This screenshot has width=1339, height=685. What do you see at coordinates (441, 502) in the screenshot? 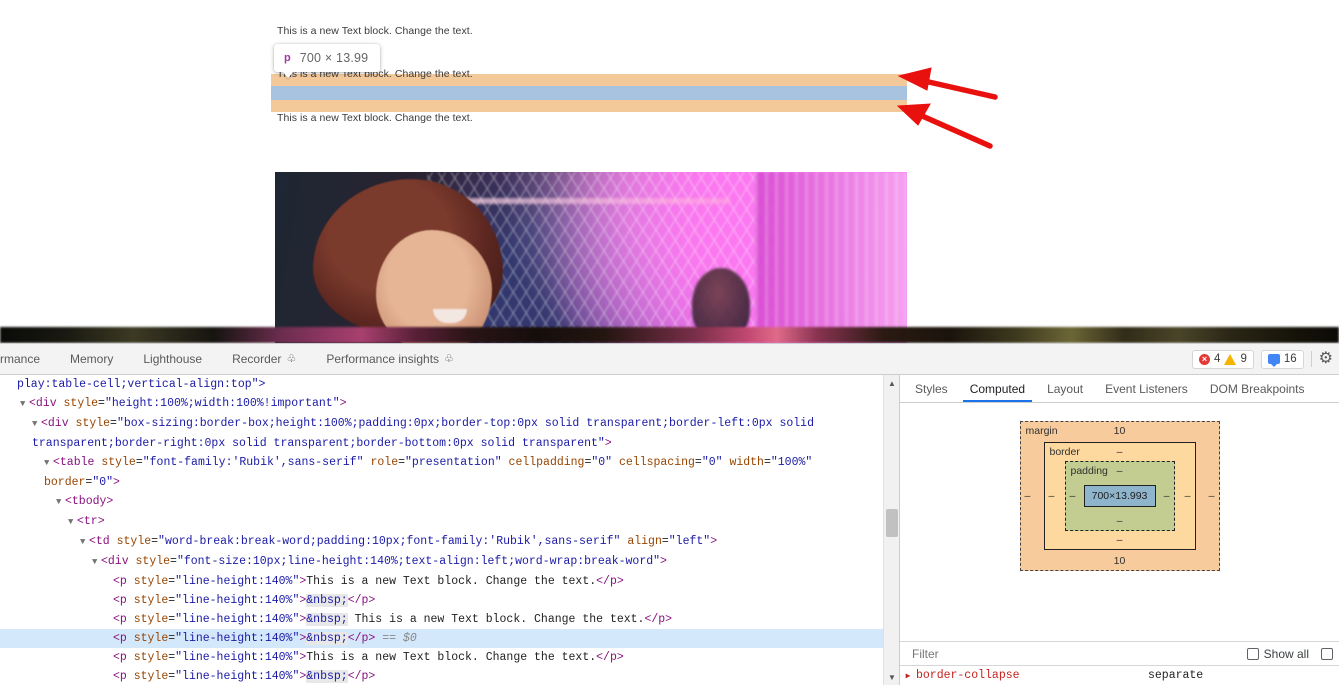
I see `dom-tree-line: ▼ <tbody>` at bounding box center [441, 502].